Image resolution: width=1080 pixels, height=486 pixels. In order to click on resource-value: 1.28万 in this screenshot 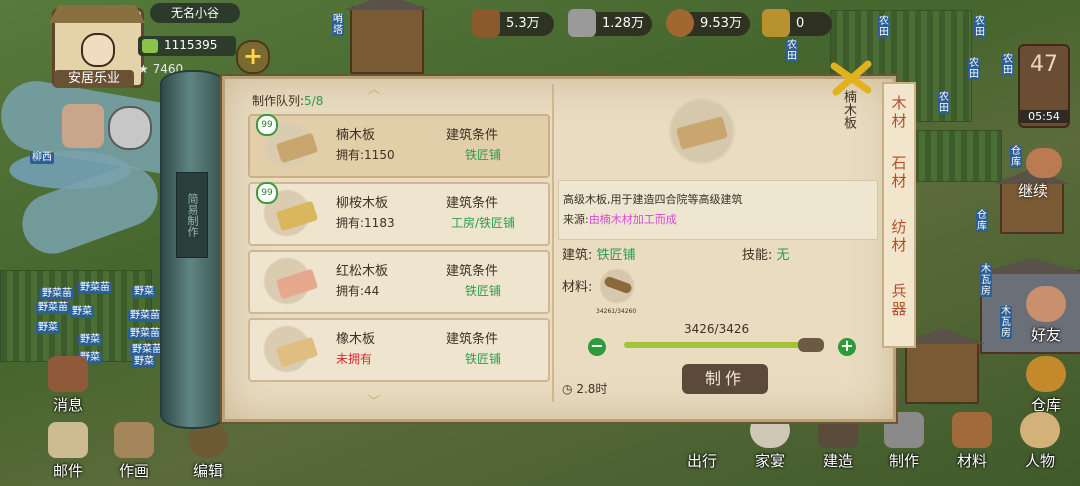, I will do `click(623, 23)`.